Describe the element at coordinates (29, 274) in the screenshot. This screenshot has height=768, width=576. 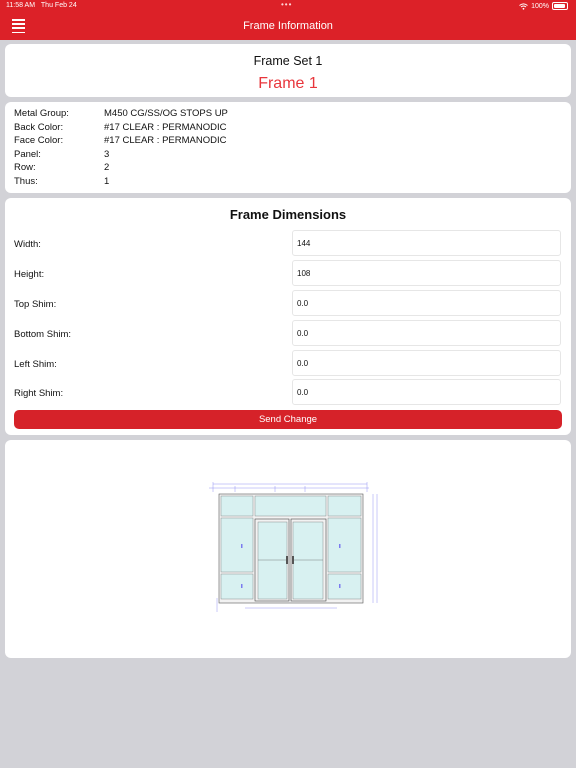
I see `height-label: Height:` at that location.